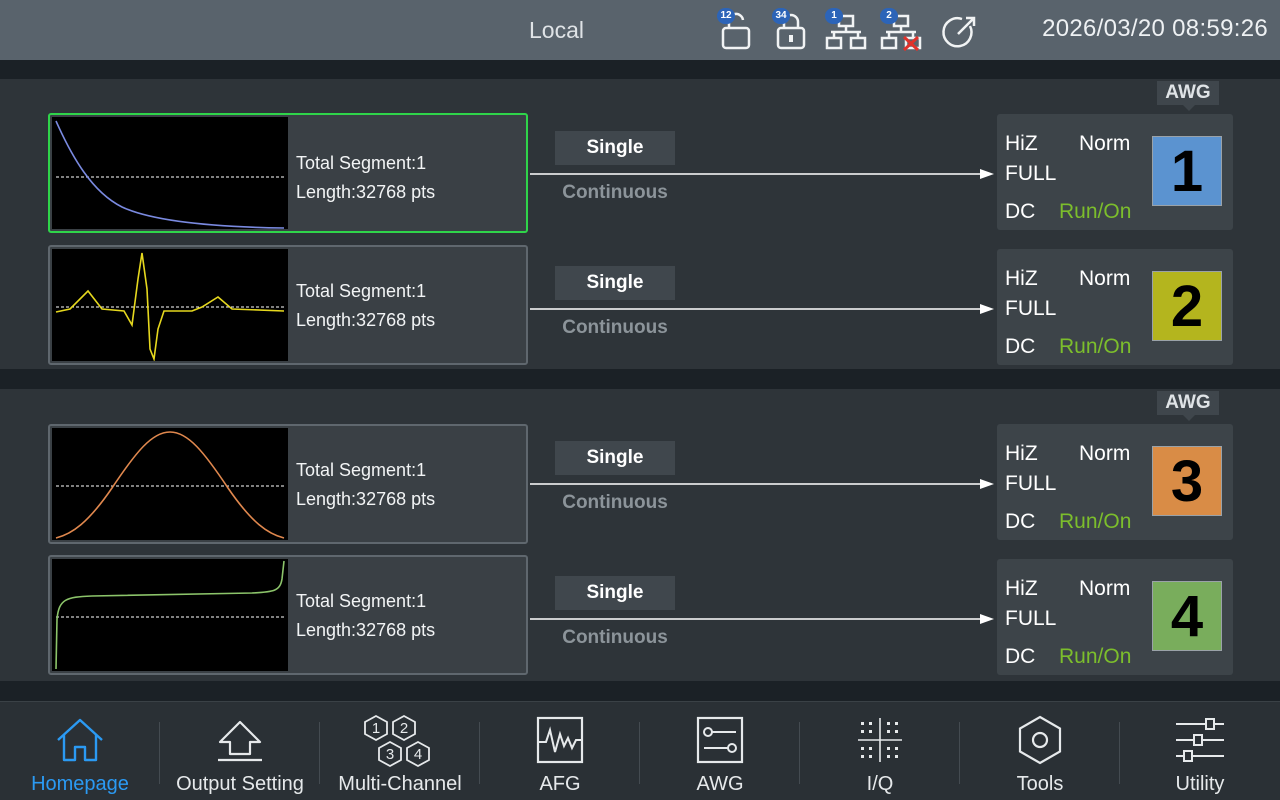  What do you see at coordinates (1021, 278) in the screenshot?
I see `channel-2-impedance: HiZ` at bounding box center [1021, 278].